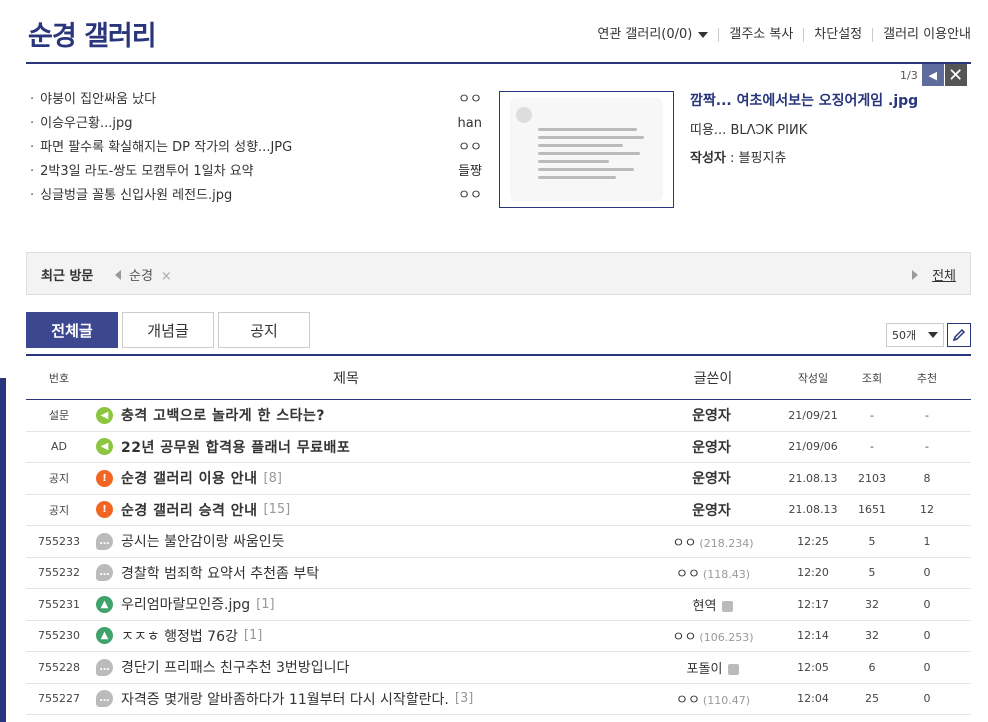  Describe the element at coordinates (370, 573) in the screenshot. I see `post-title-cell: … 경찰학 범죄학 요약서 추천좀 부탁` at that location.